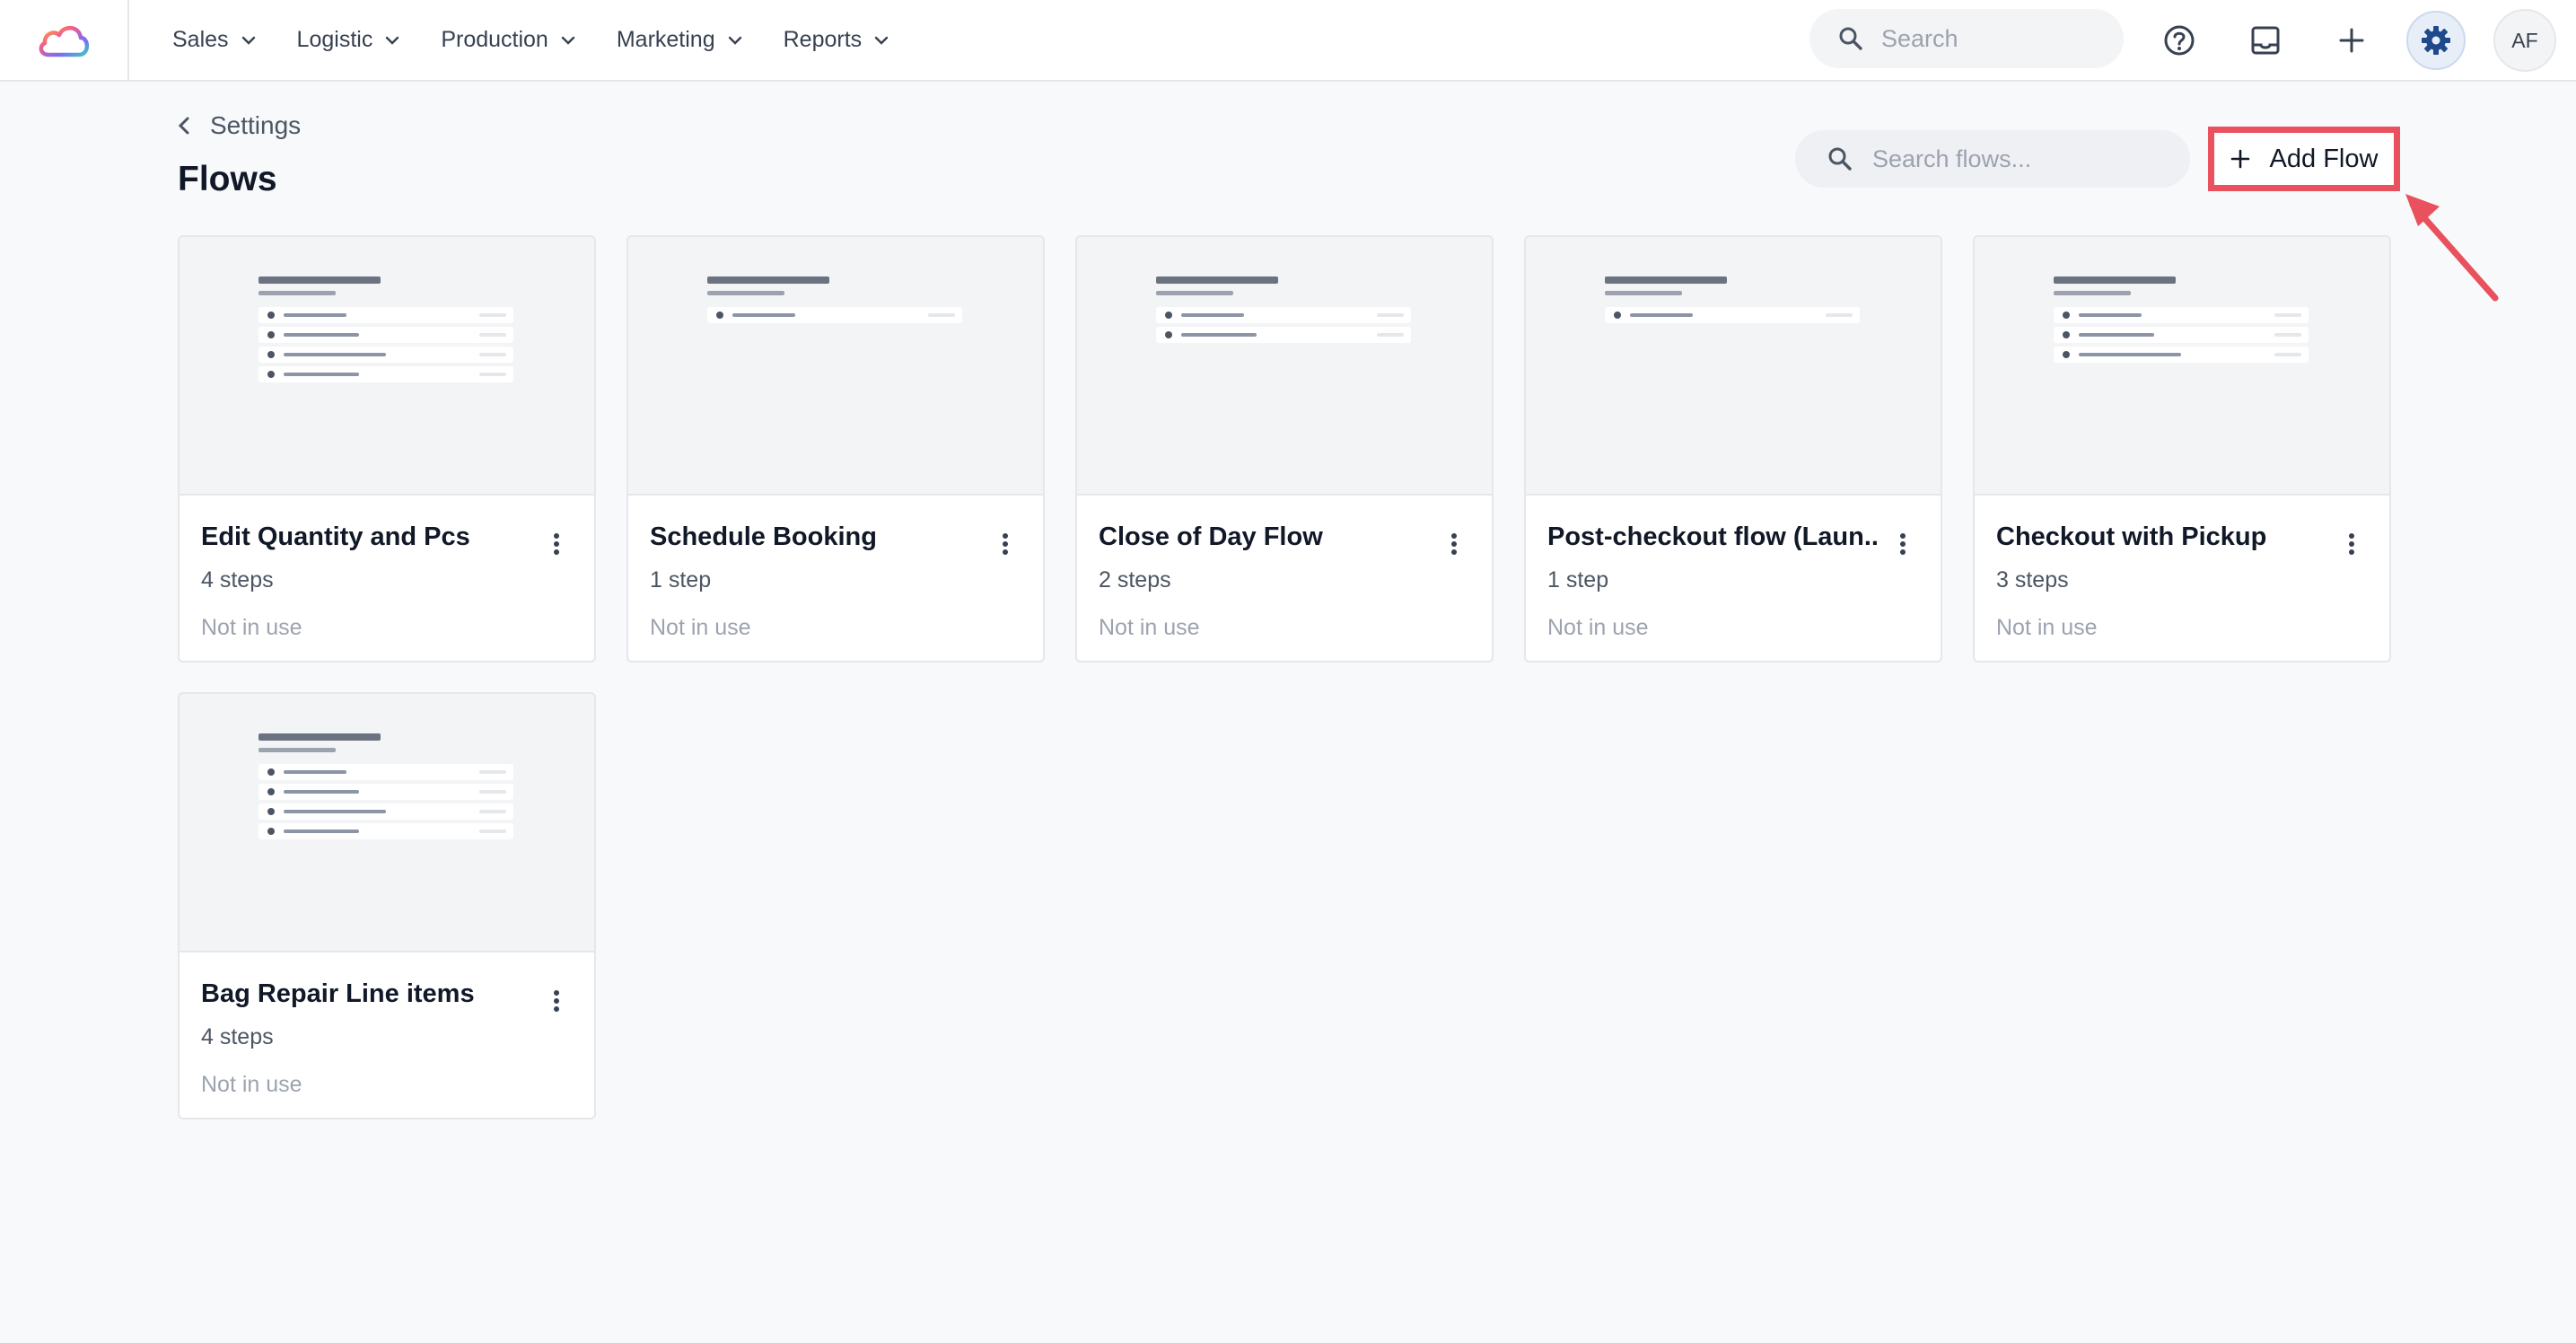  I want to click on settings-button, so click(2436, 40).